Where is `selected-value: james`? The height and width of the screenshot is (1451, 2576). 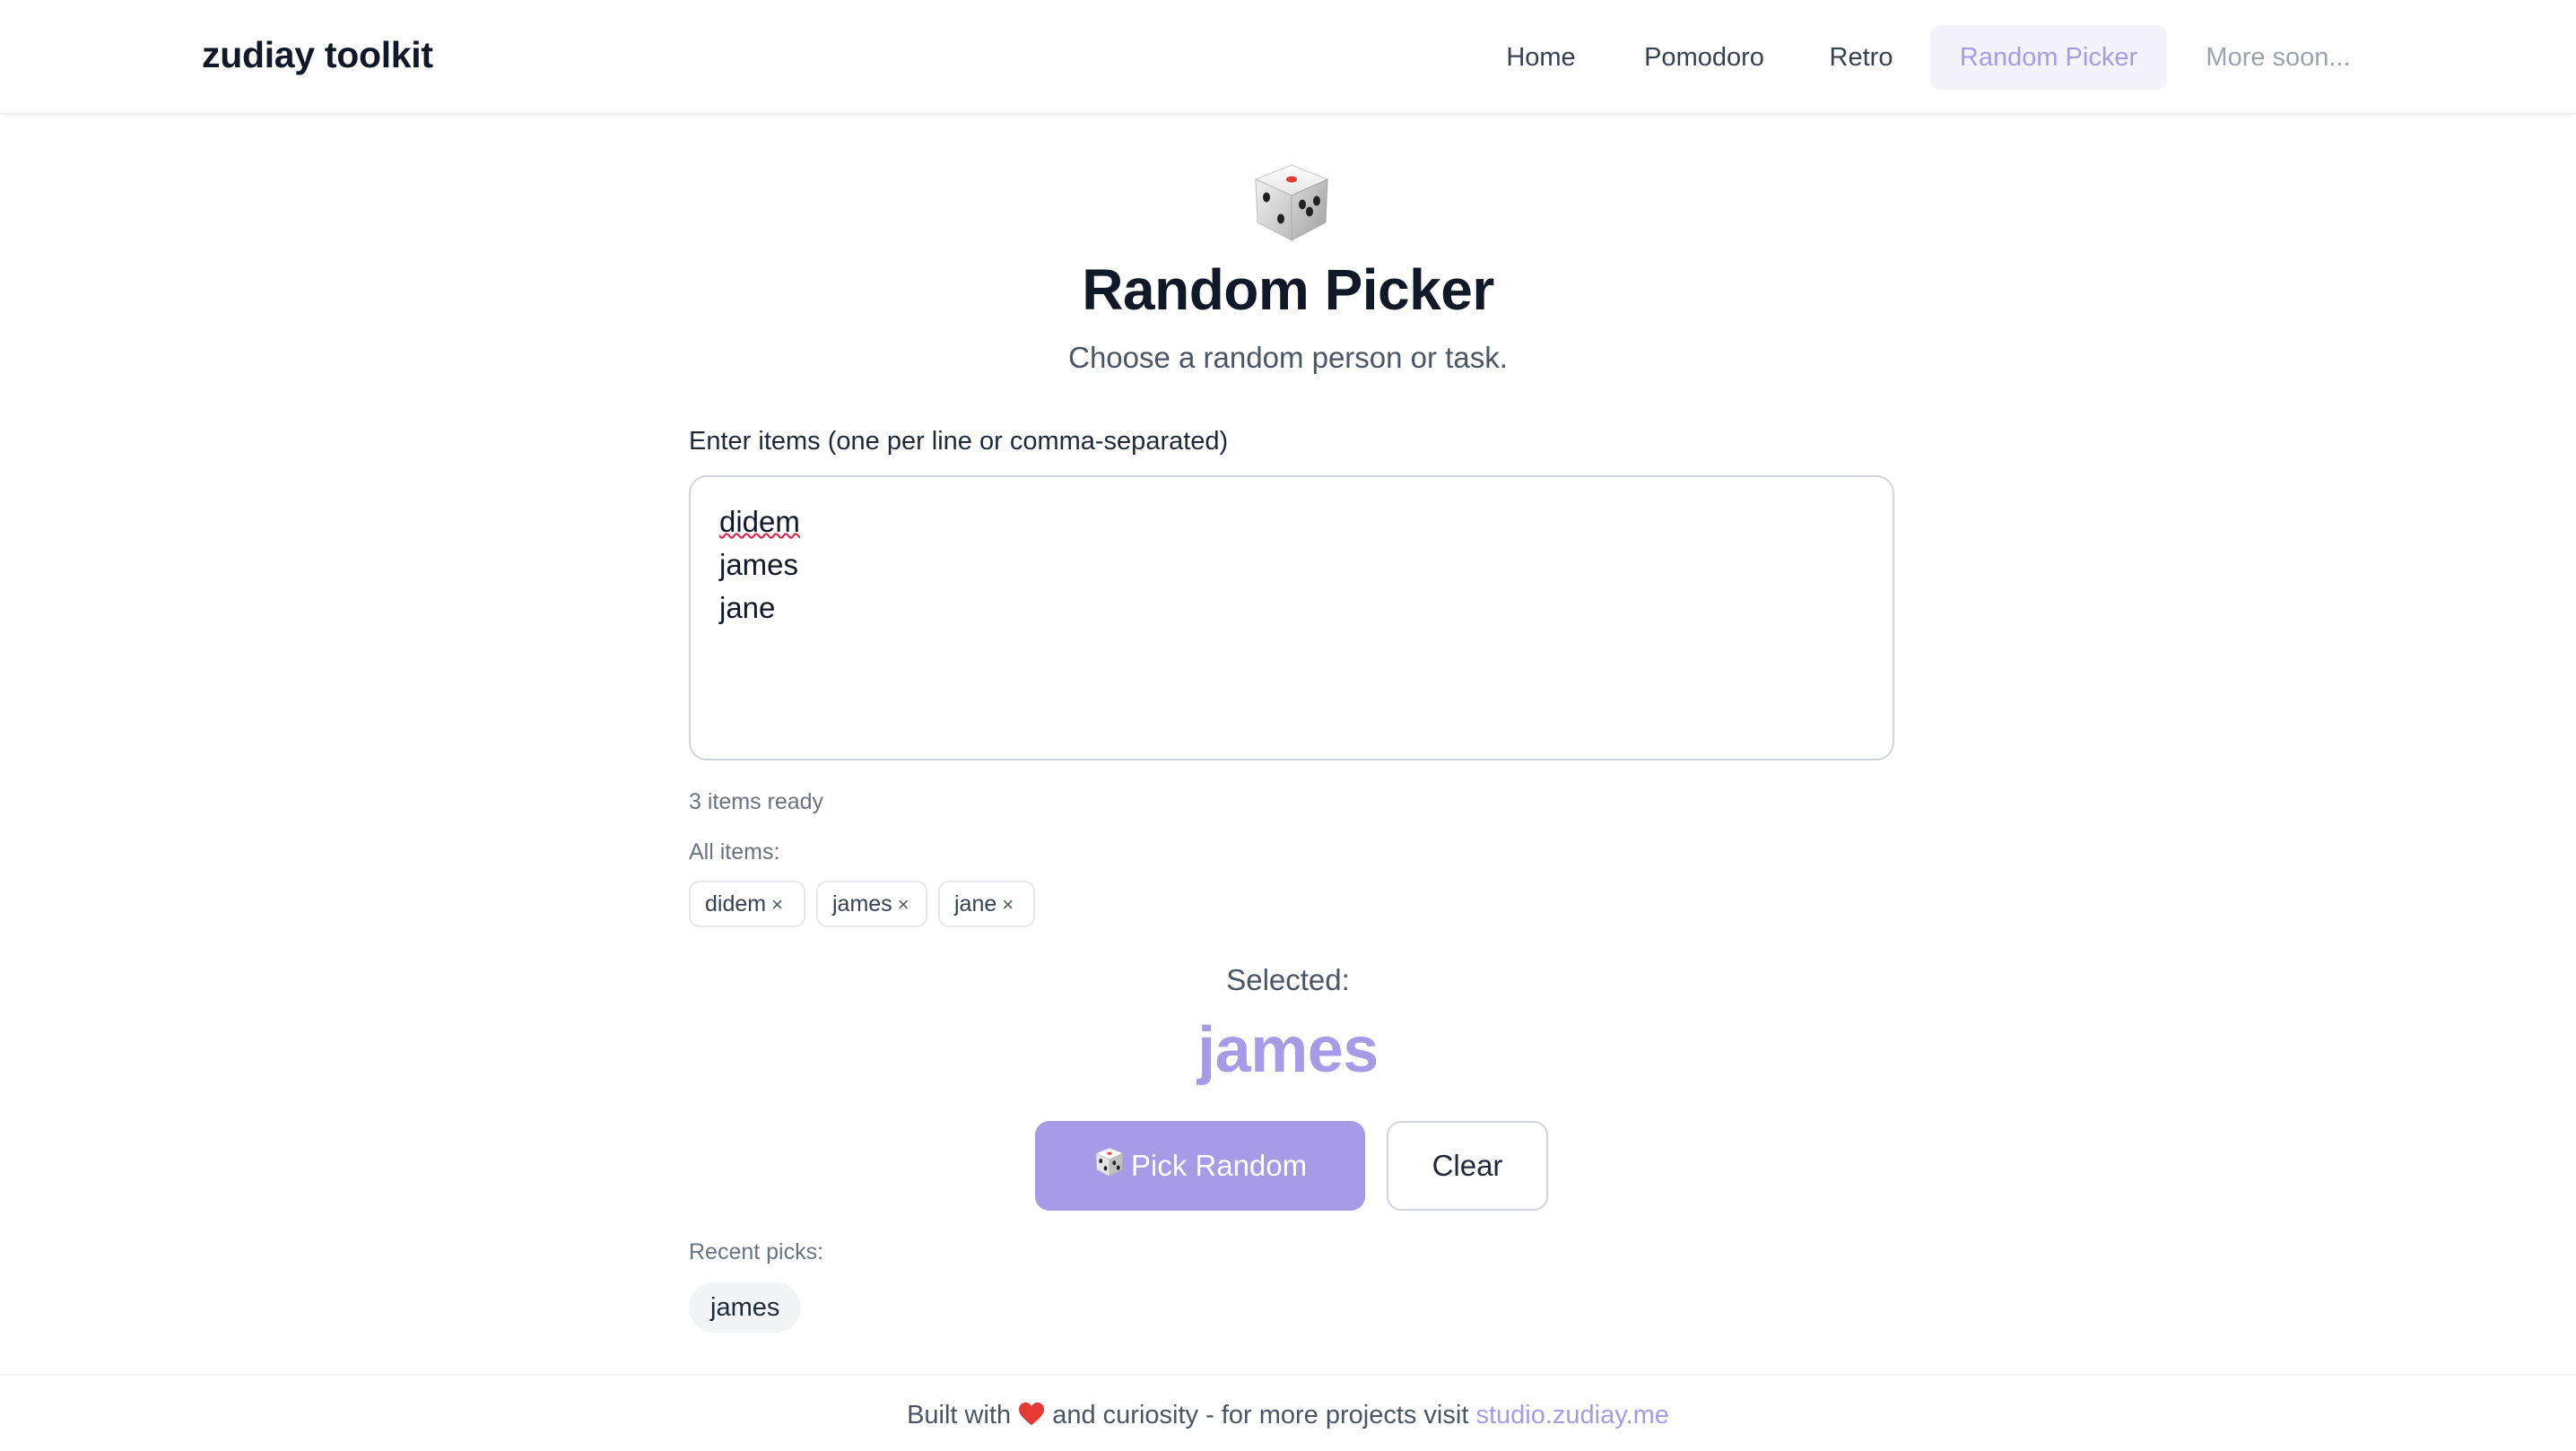 selected-value: james is located at coordinates (1288, 1050).